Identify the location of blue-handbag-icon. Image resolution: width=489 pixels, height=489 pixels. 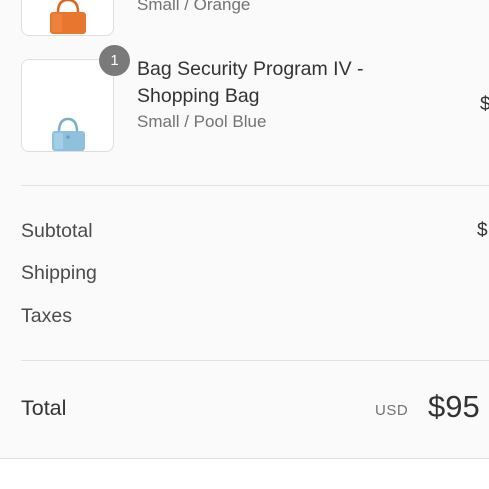
(68, 134).